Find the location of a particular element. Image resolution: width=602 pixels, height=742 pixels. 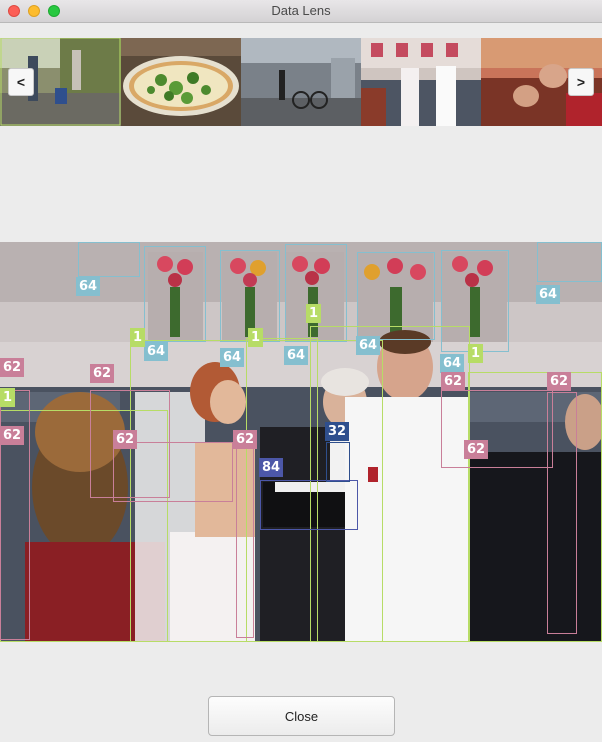

wedding-thumb-image is located at coordinates (421, 82).